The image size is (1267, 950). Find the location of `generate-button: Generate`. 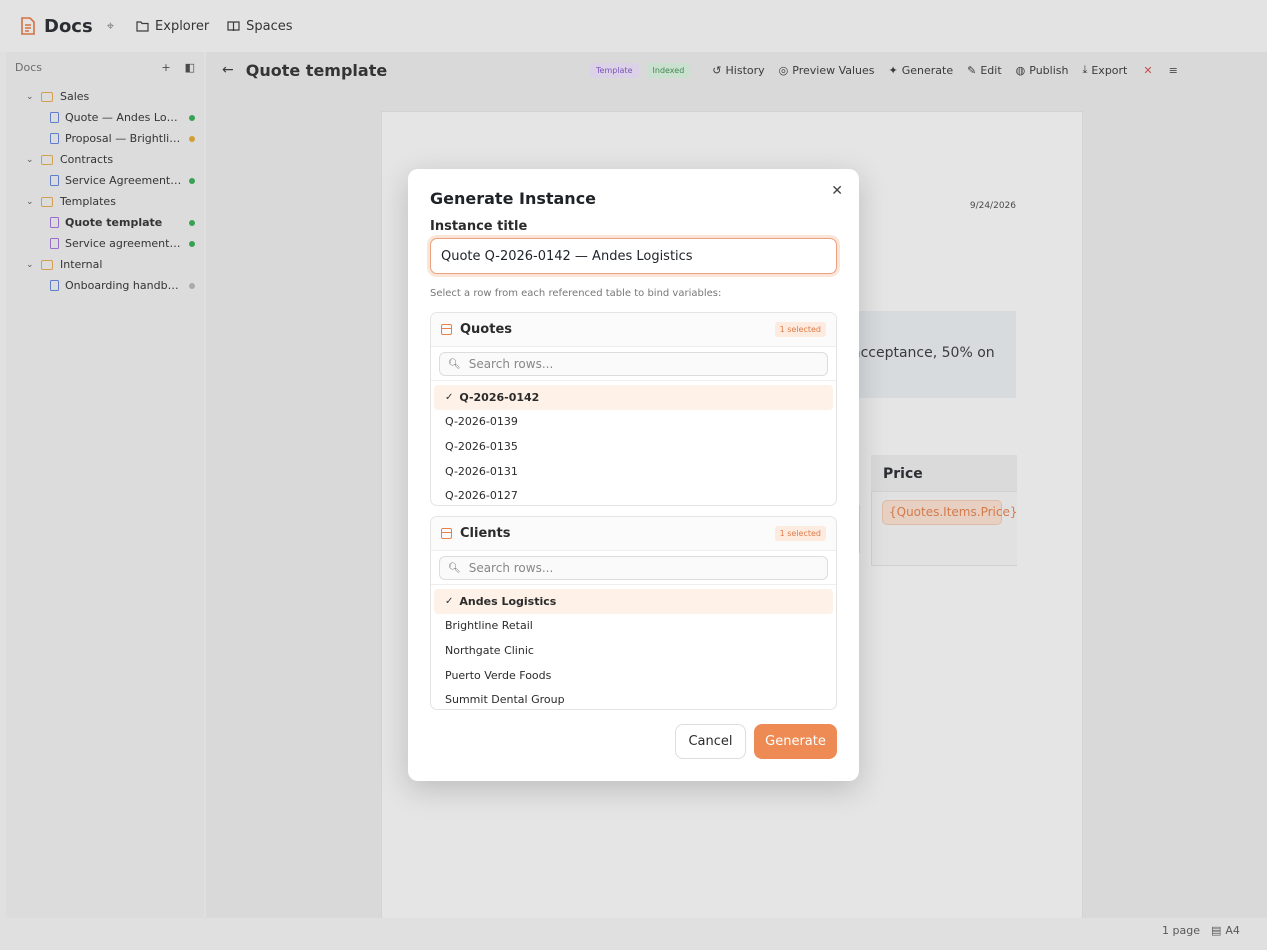

generate-button: Generate is located at coordinates (795, 741).